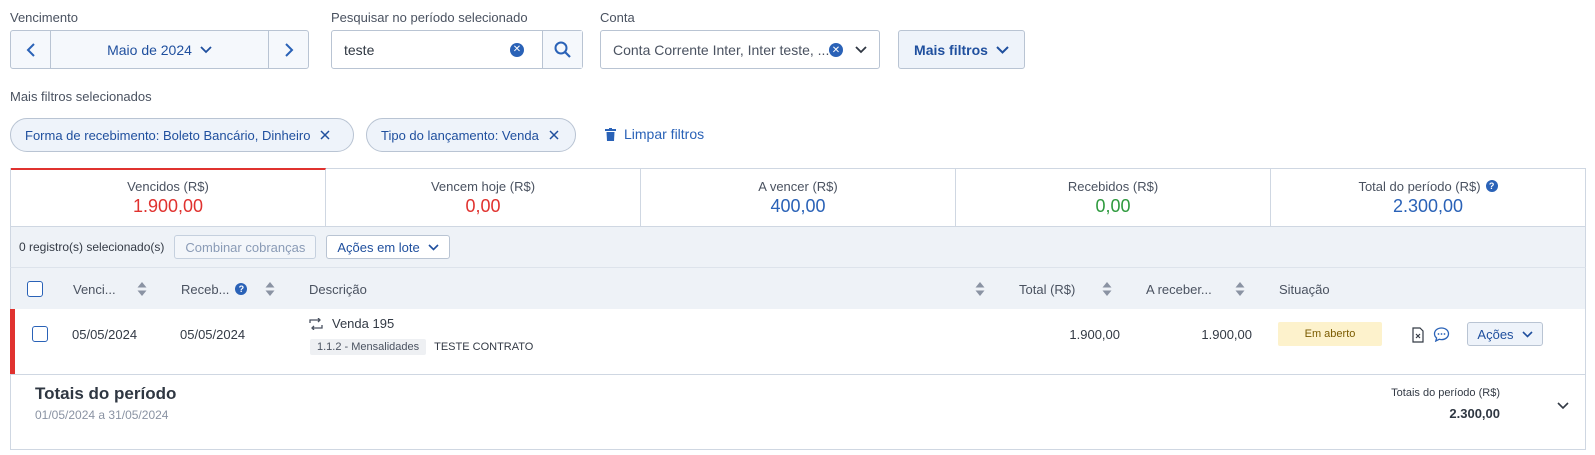 The image size is (1595, 455). Describe the element at coordinates (836, 50) in the screenshot. I see `clear-account-icon: ✕` at that location.